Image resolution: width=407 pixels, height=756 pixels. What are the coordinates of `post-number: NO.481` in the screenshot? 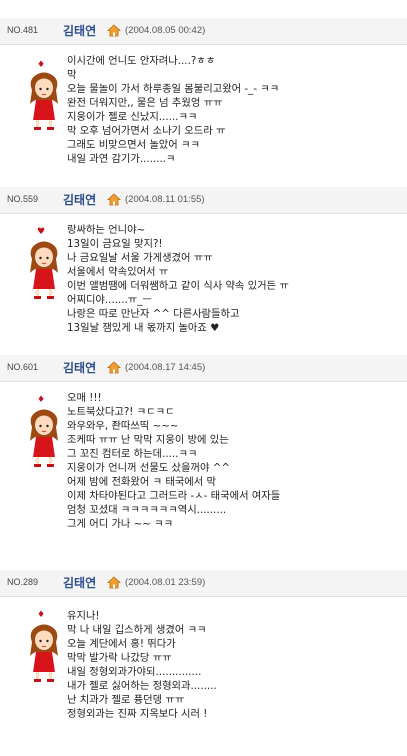 It's located at (23, 30).